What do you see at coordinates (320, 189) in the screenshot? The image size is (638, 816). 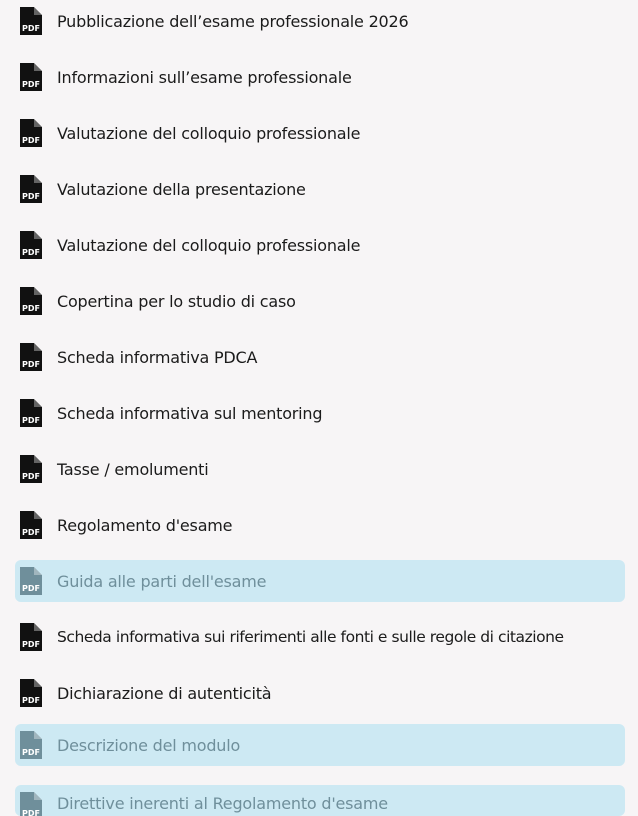 I see `document-link: PDF Valutazione della presentazione` at bounding box center [320, 189].